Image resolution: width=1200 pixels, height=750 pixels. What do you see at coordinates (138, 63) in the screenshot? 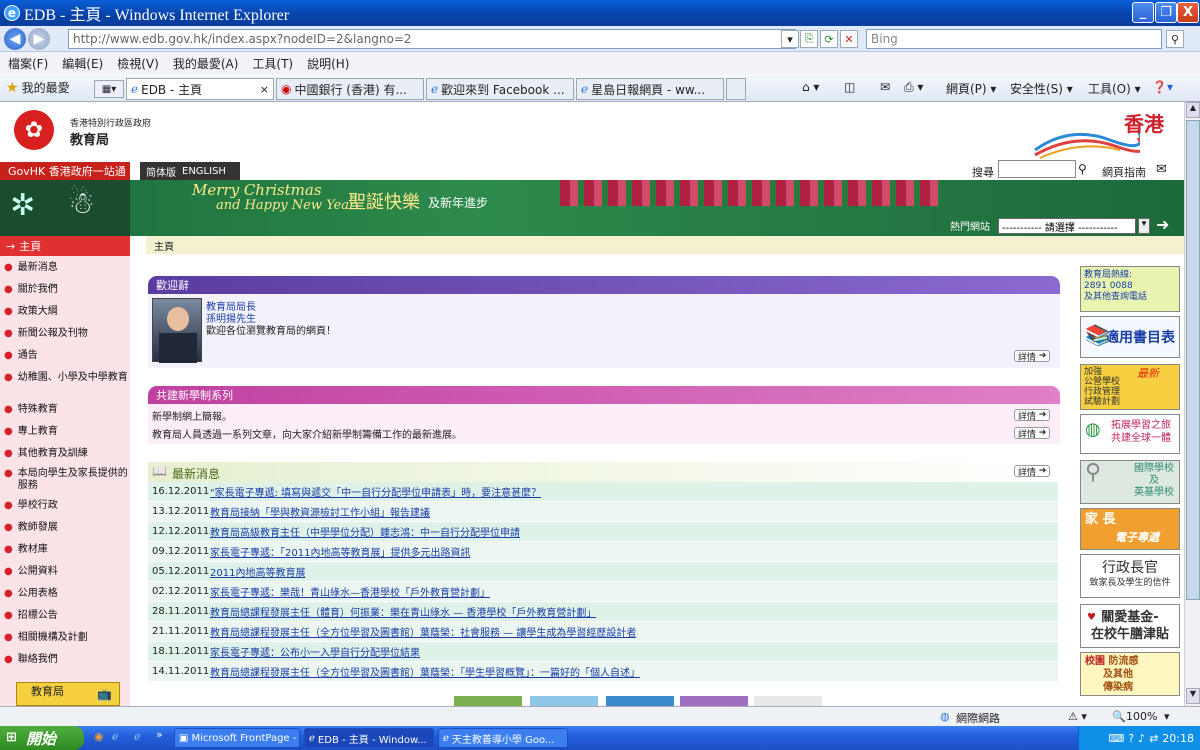
I see `menu-view: 檢視(V)` at bounding box center [138, 63].